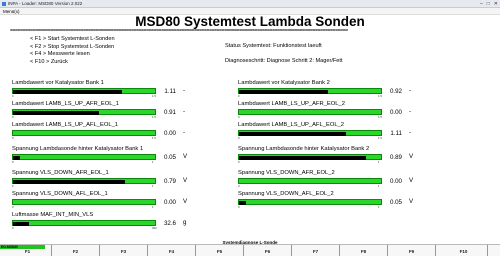  Describe the element at coordinates (464, 250) in the screenshot. I see `fkey-button-f10: F10` at that location.